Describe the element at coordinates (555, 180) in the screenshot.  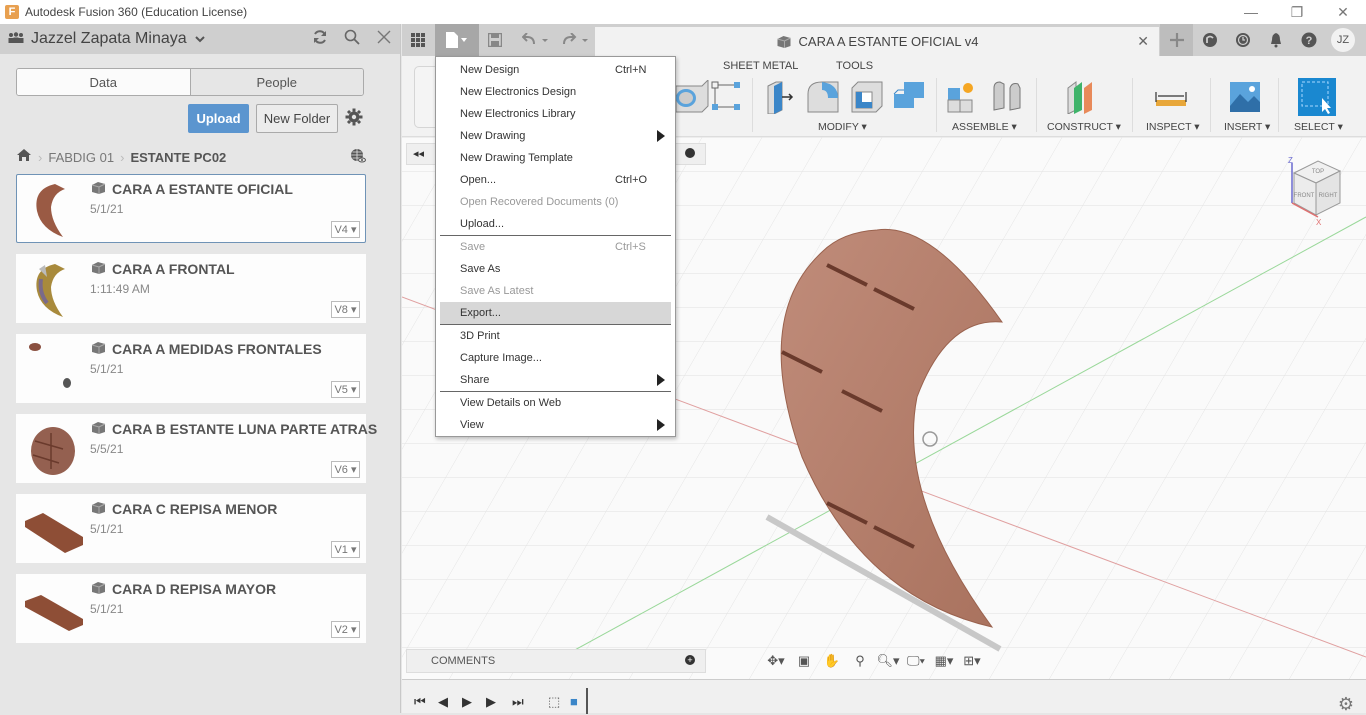
I see `menu-item-open: Open... Ctrl+O` at that location.